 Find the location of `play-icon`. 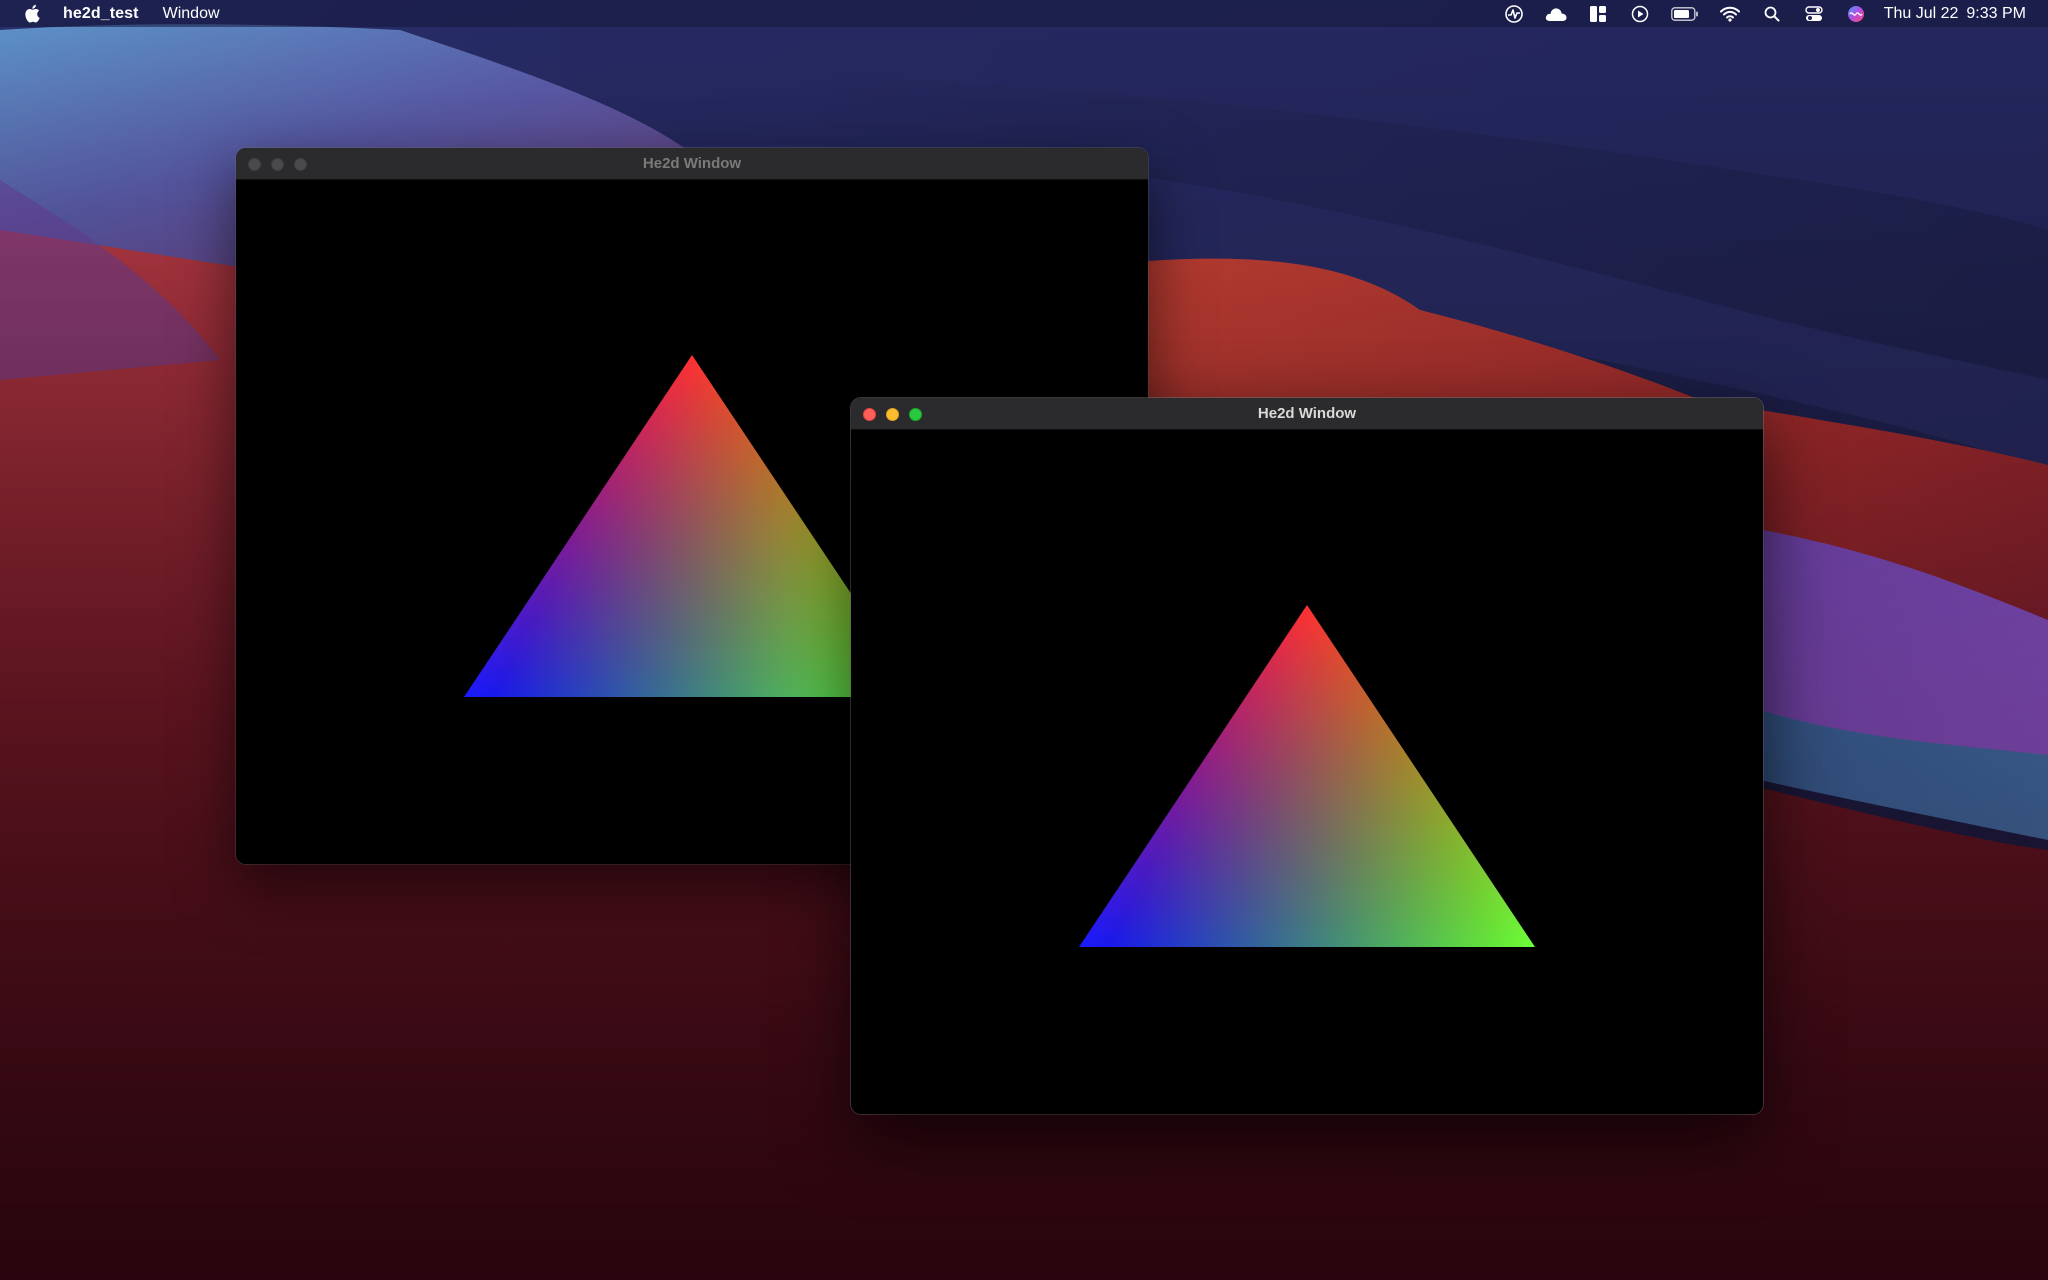

play-icon is located at coordinates (1640, 14).